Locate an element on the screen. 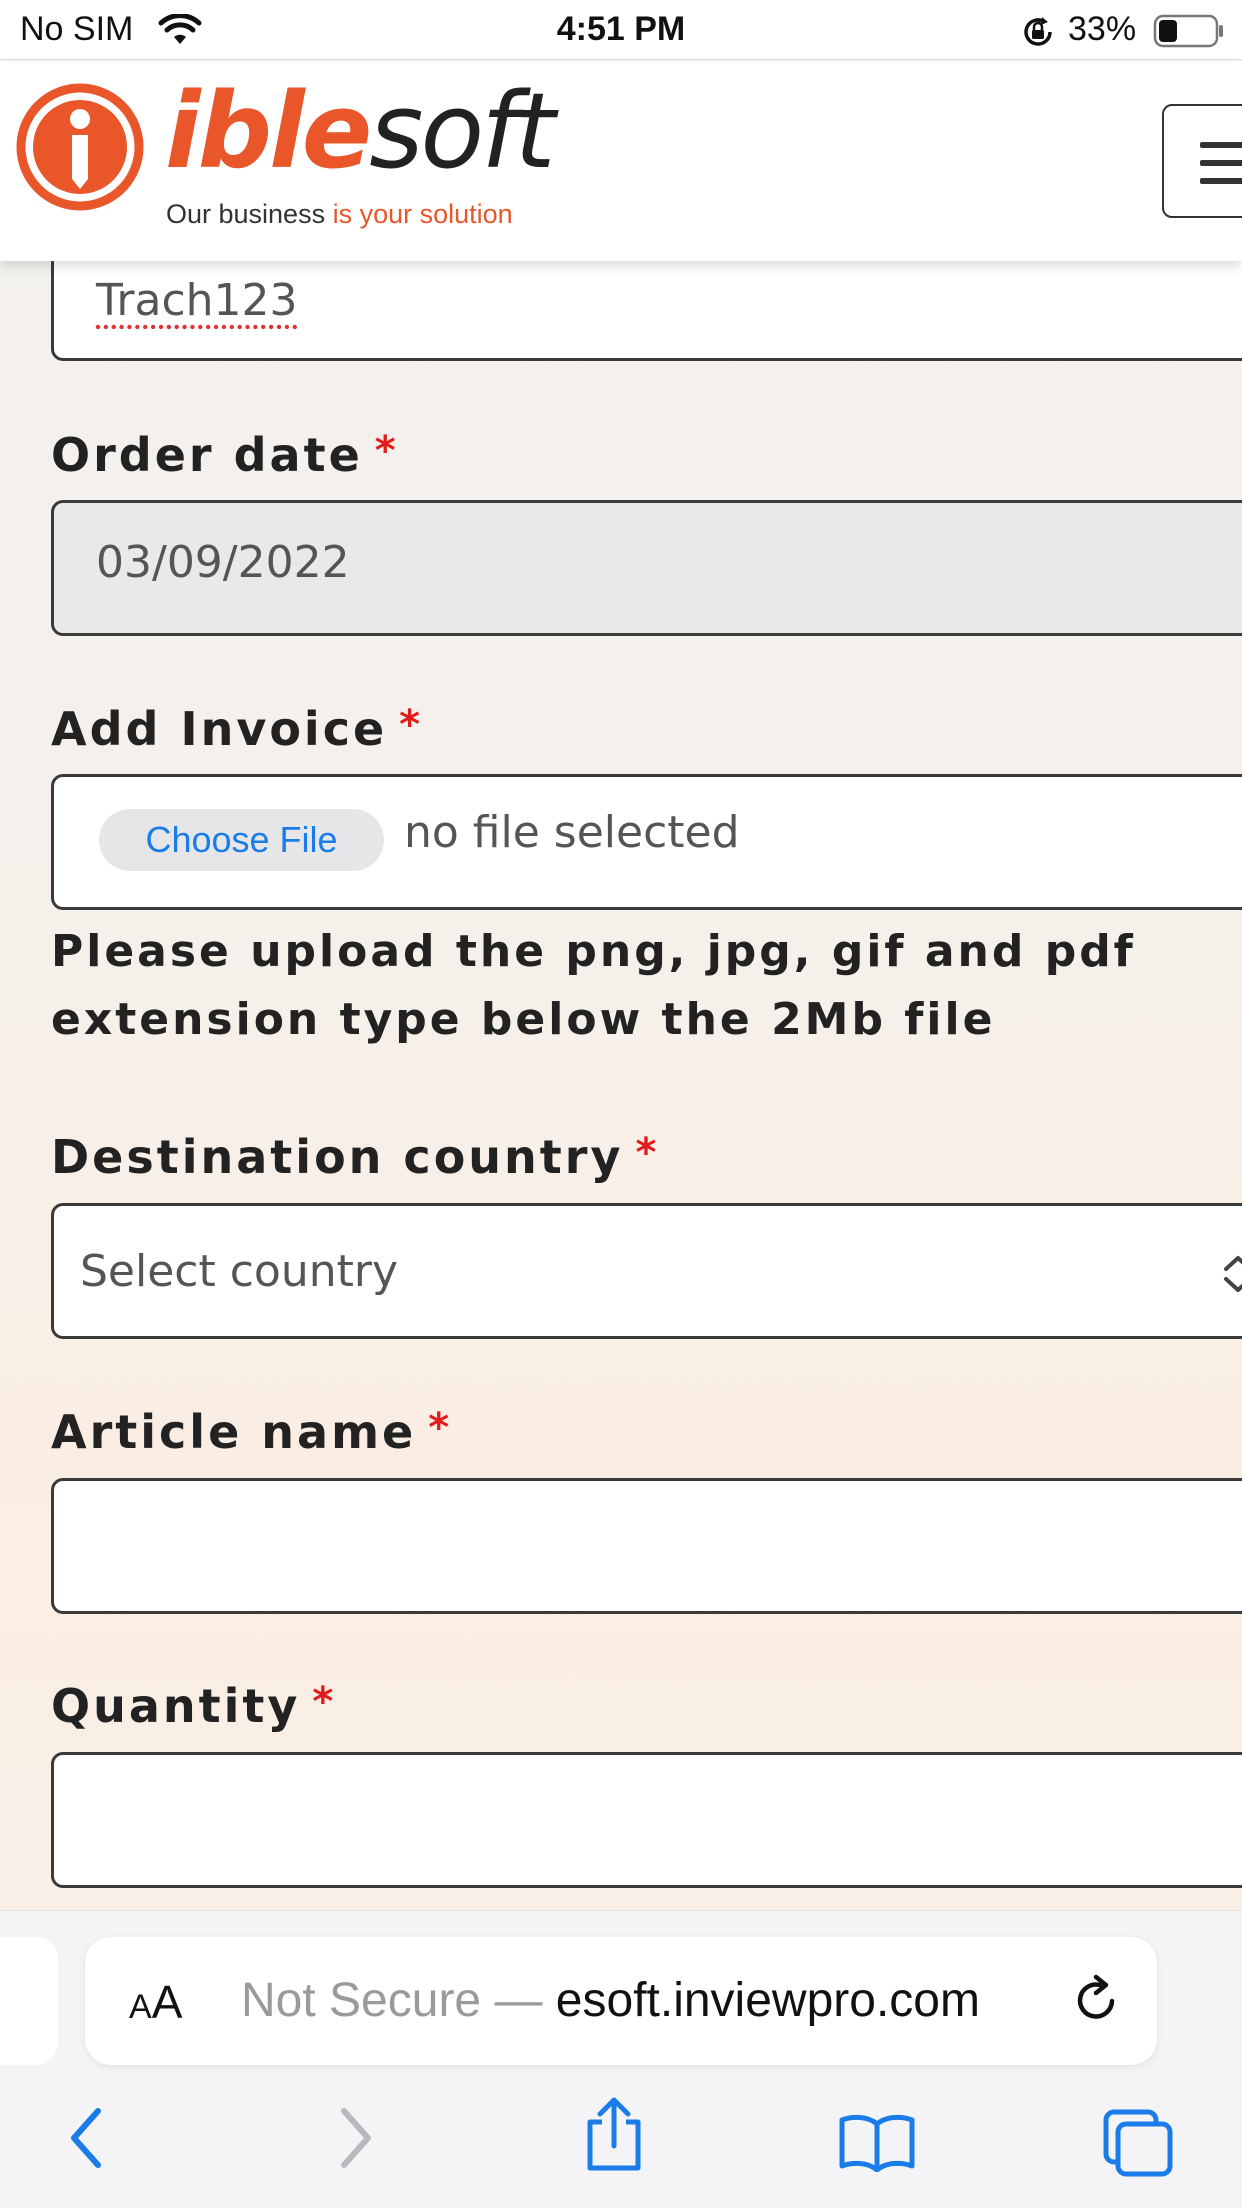  brand-logo-part1: ible is located at coordinates (268, 131).